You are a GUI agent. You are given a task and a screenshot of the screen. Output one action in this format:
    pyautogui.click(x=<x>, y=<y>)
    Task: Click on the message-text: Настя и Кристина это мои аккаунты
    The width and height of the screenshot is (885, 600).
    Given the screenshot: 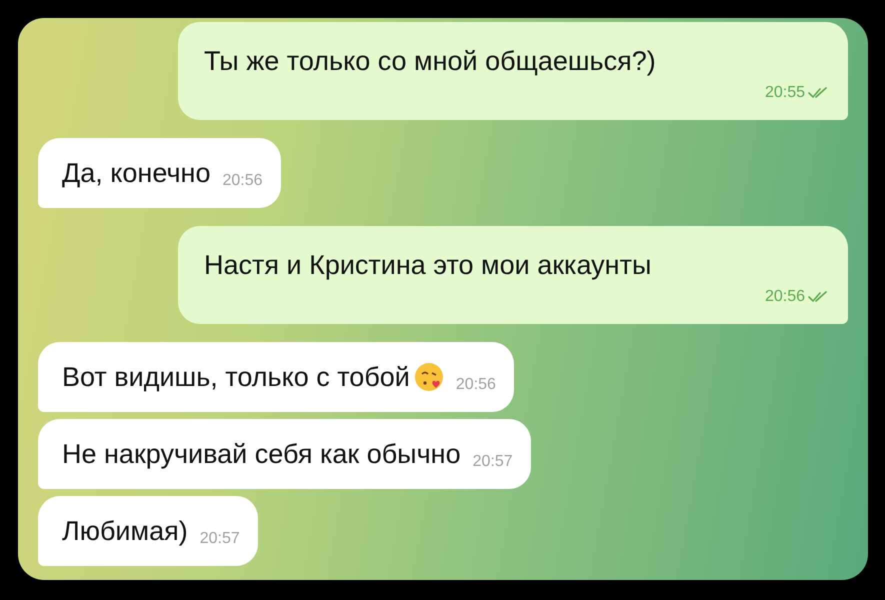 What is the action you would take?
    pyautogui.click(x=428, y=265)
    